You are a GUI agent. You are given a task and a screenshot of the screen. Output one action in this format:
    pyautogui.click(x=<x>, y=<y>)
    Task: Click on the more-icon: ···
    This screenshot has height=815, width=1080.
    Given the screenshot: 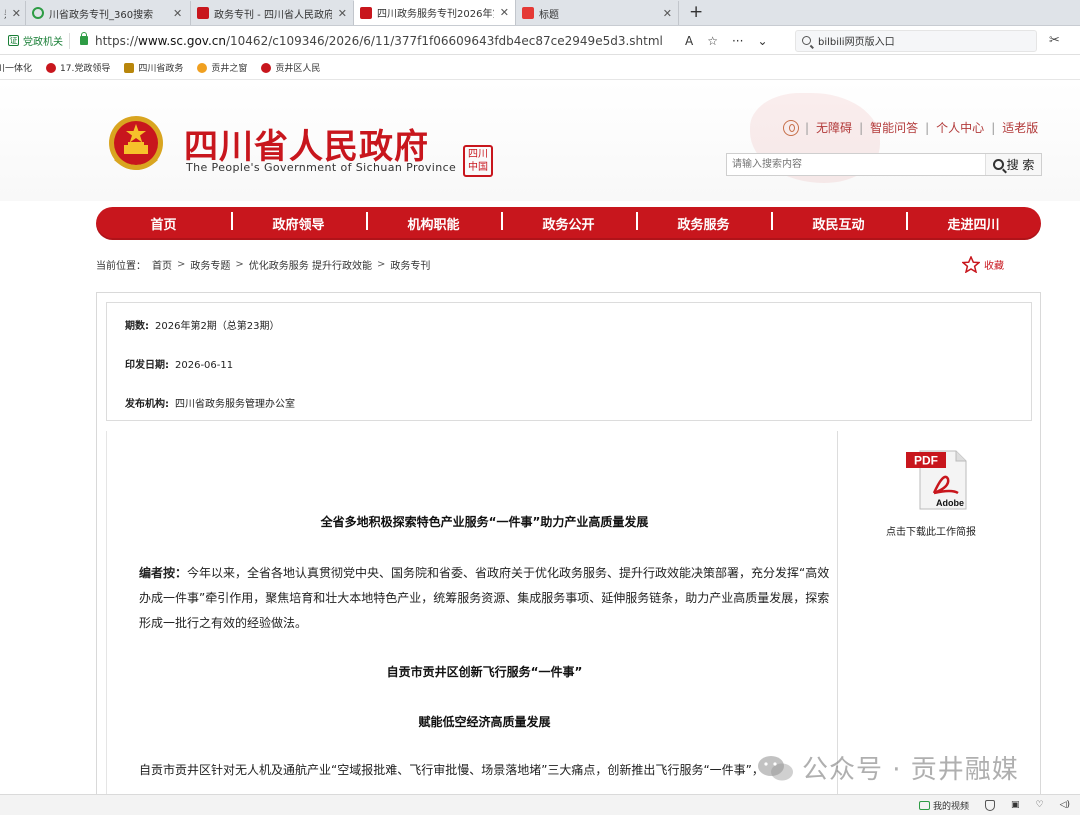 What is the action you would take?
    pyautogui.click(x=737, y=41)
    